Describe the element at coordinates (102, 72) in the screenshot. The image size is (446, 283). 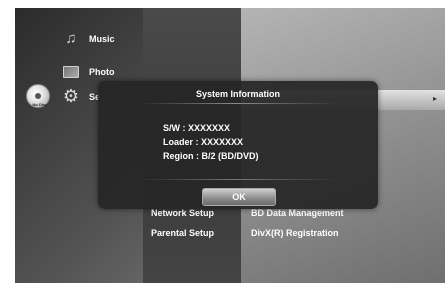
I see `menu-item-photo: Photo` at that location.